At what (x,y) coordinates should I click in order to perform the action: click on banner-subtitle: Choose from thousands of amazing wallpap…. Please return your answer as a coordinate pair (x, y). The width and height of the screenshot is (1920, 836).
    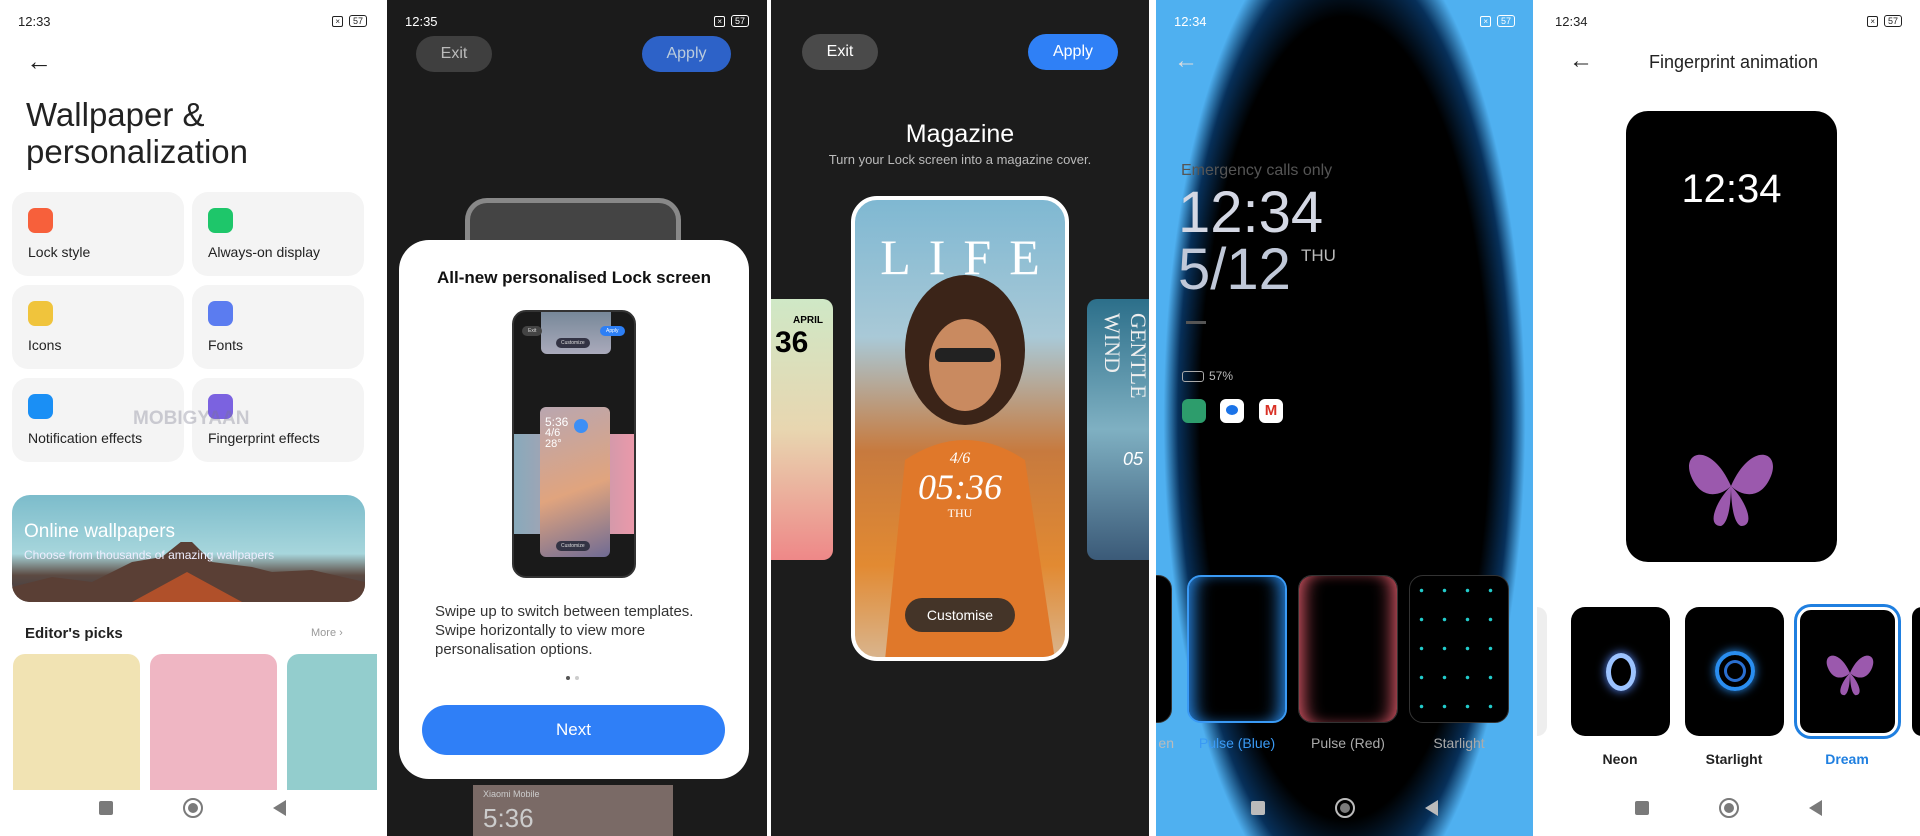
    Looking at the image, I should click on (149, 555).